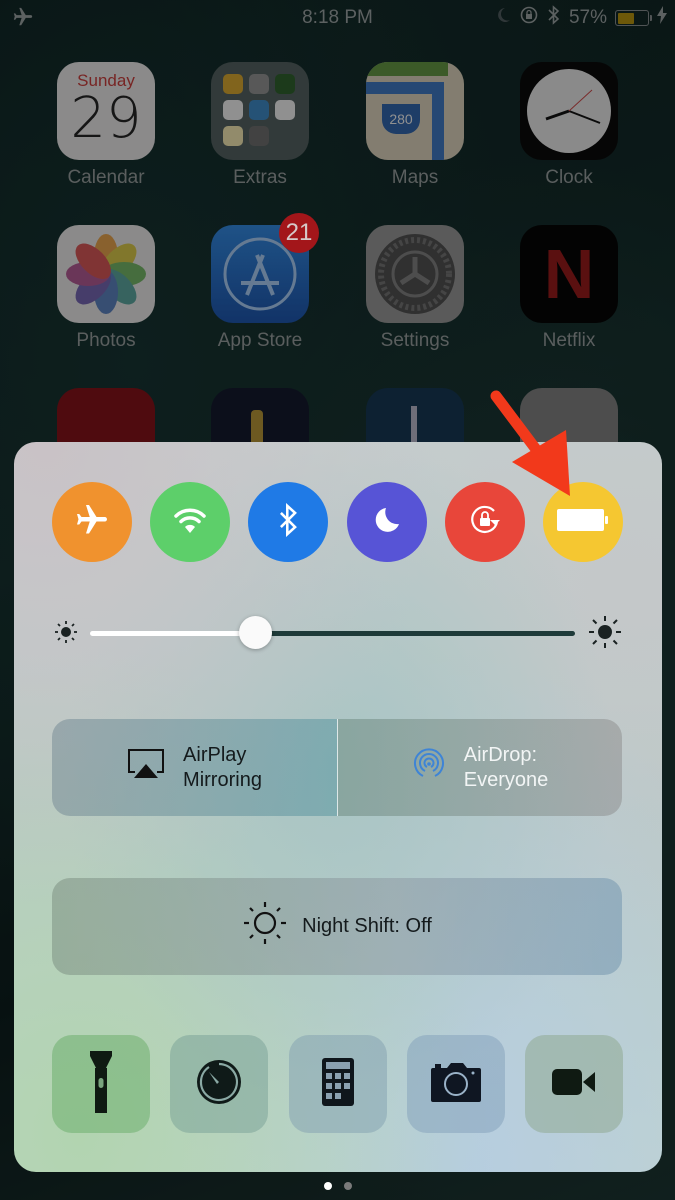  I want to click on video-camera-button, so click(574, 1084).